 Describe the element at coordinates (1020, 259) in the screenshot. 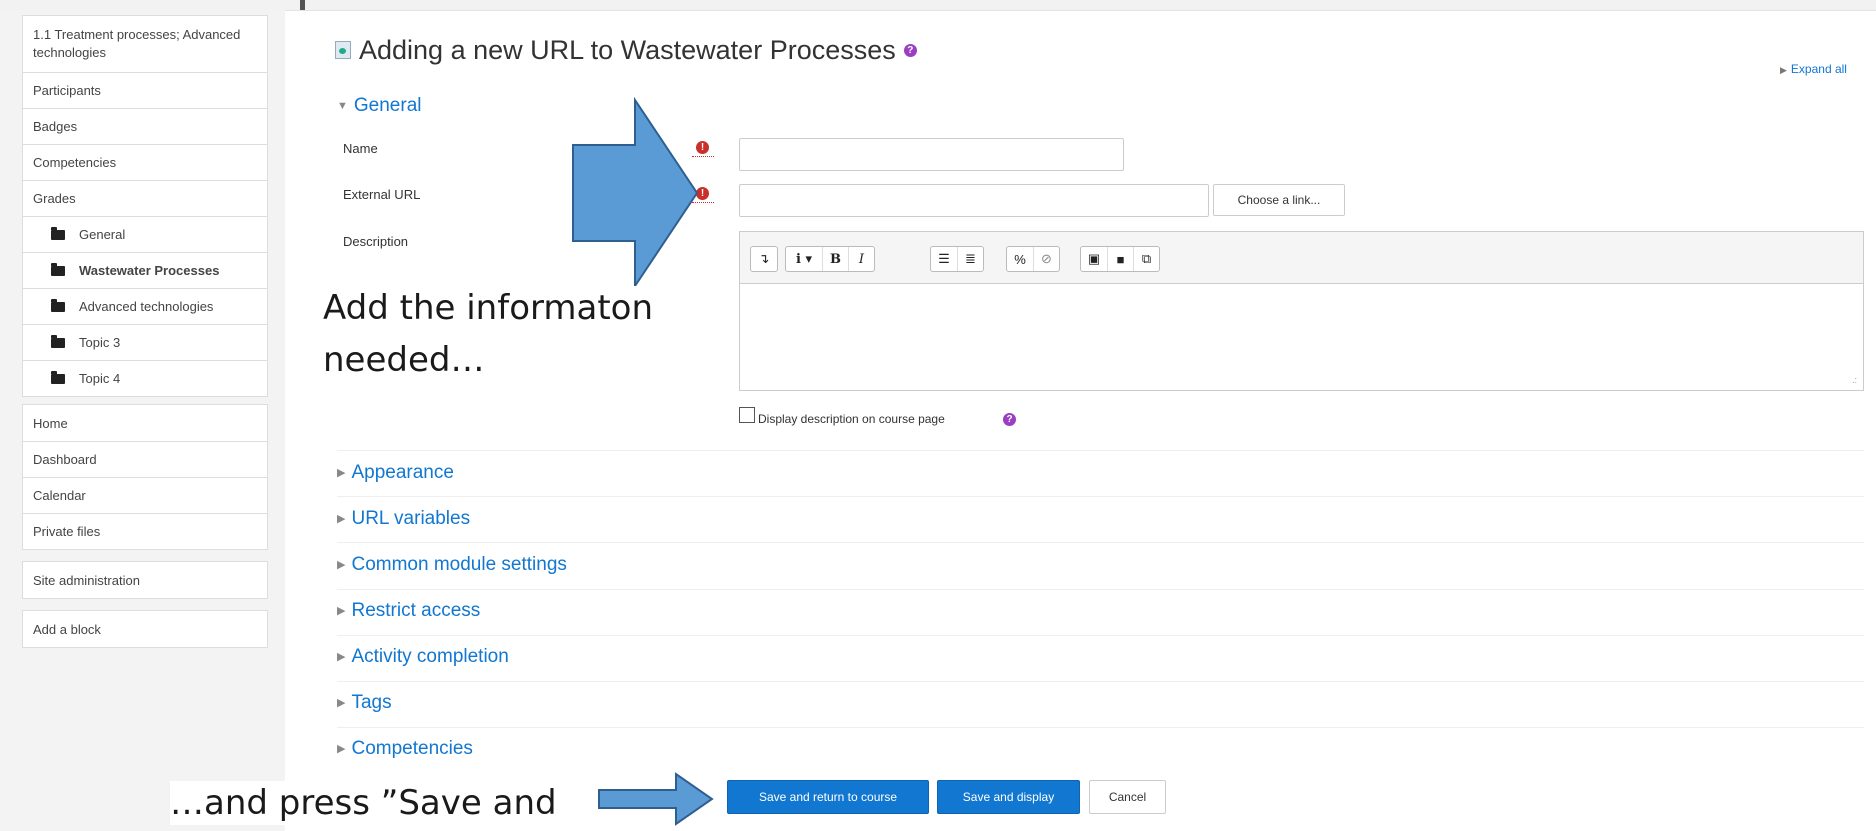

I see `link-icon: %` at that location.